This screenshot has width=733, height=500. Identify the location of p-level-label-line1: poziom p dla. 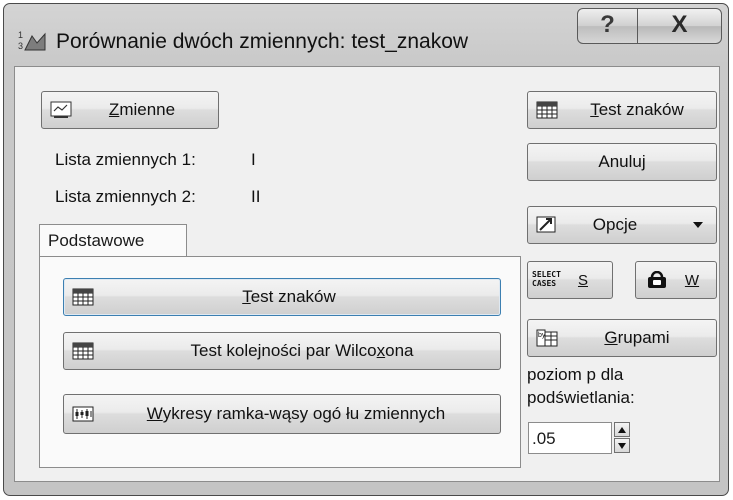
(575, 374).